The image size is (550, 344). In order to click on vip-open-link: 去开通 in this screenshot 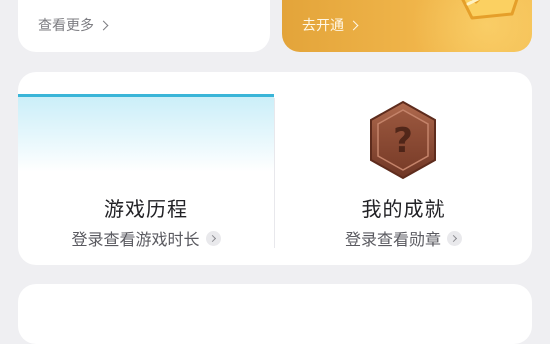, I will do `click(330, 25)`.